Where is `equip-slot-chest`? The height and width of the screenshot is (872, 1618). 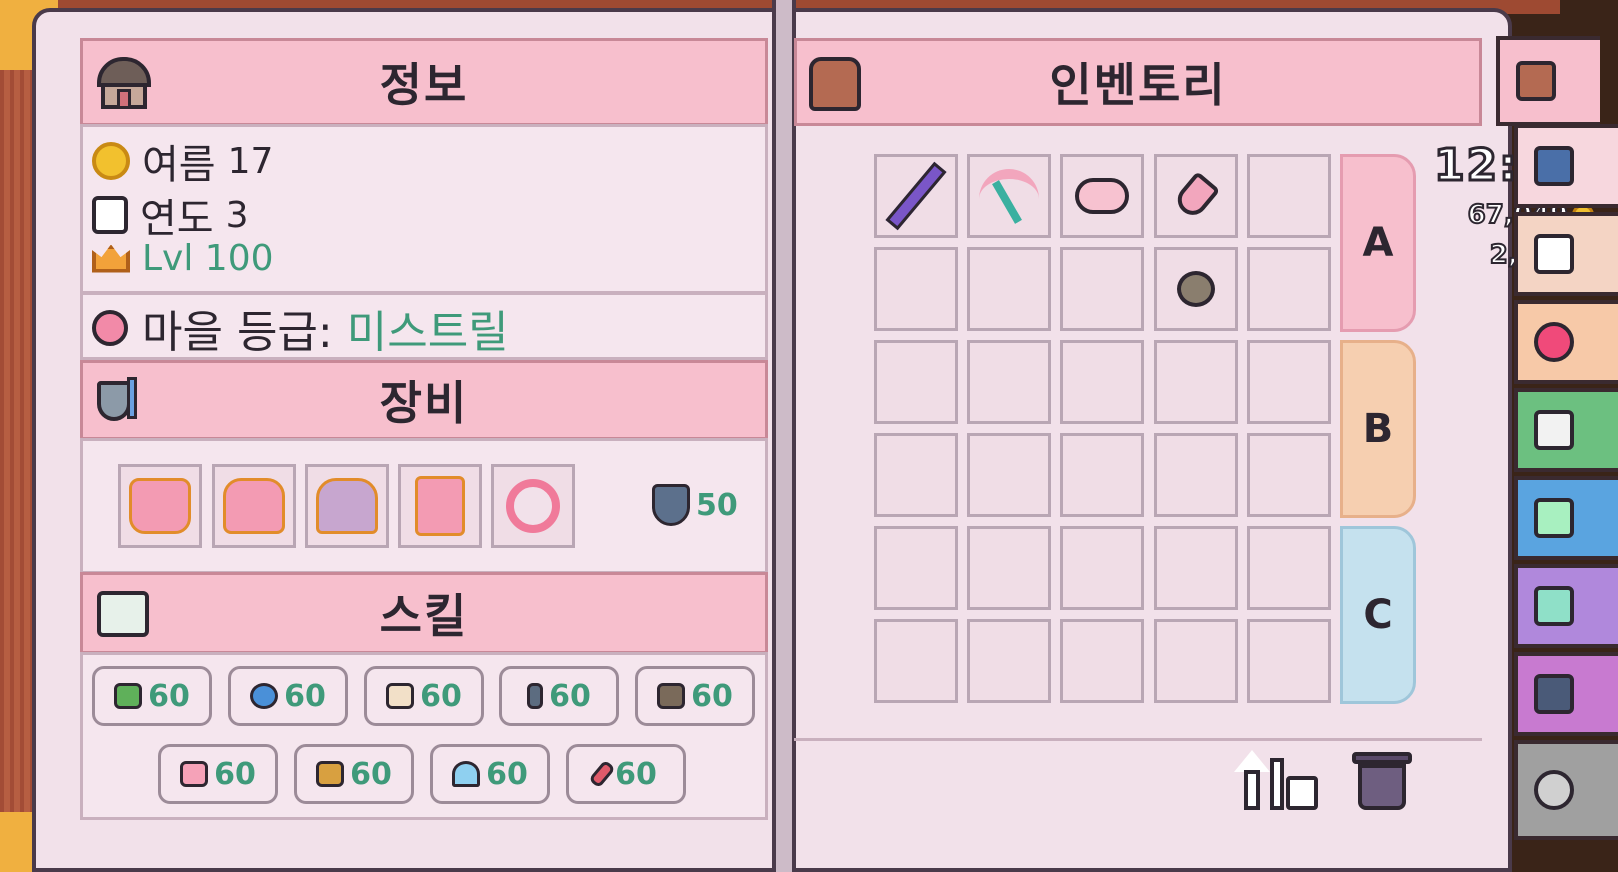 equip-slot-chest is located at coordinates (254, 506).